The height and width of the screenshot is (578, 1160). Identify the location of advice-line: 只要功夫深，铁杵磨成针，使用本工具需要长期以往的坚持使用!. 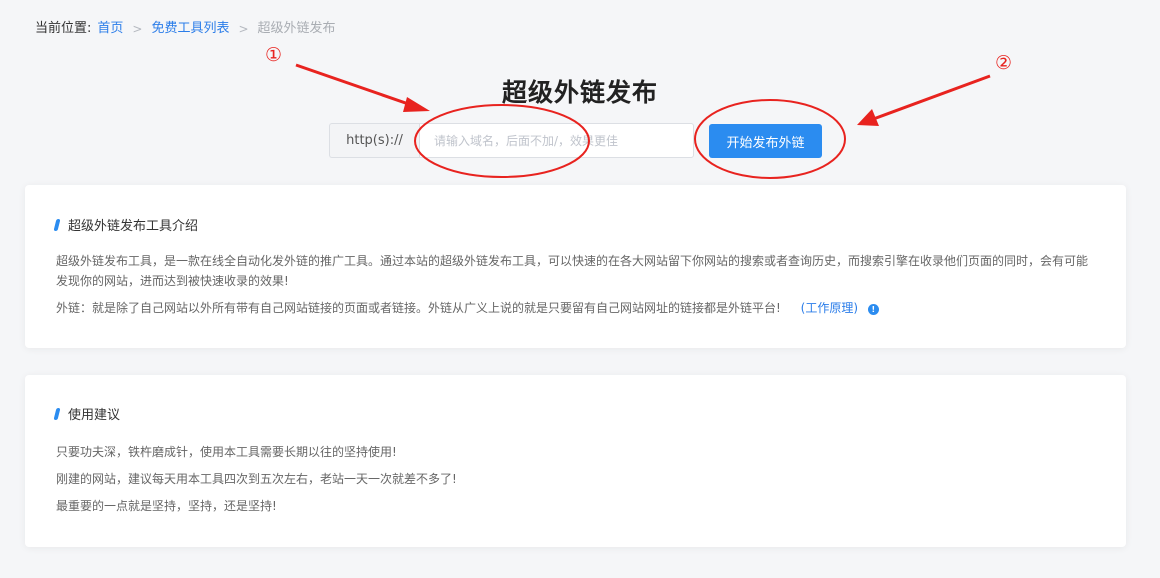
(226, 452).